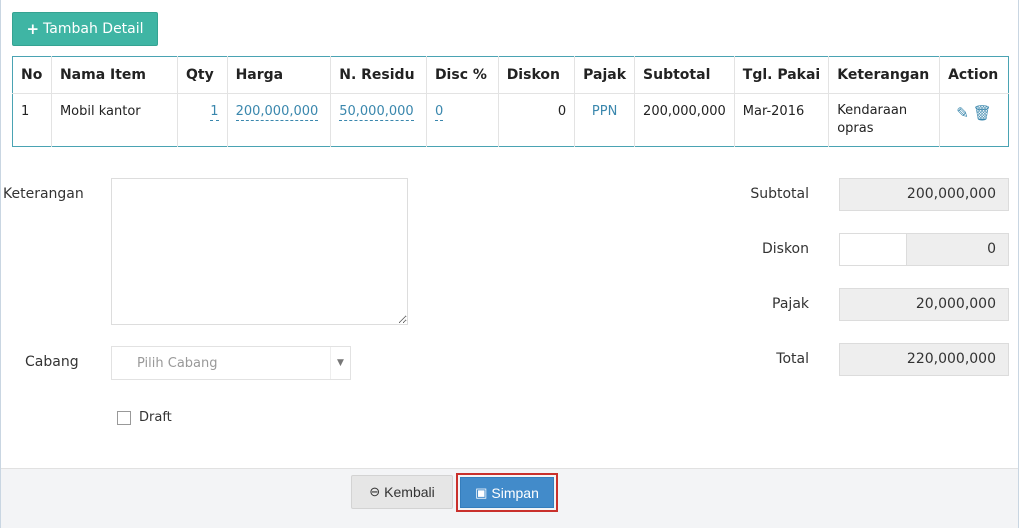 This screenshot has width=1019, height=528. Describe the element at coordinates (278, 75) in the screenshot. I see `col-header-harga: Harga` at that location.